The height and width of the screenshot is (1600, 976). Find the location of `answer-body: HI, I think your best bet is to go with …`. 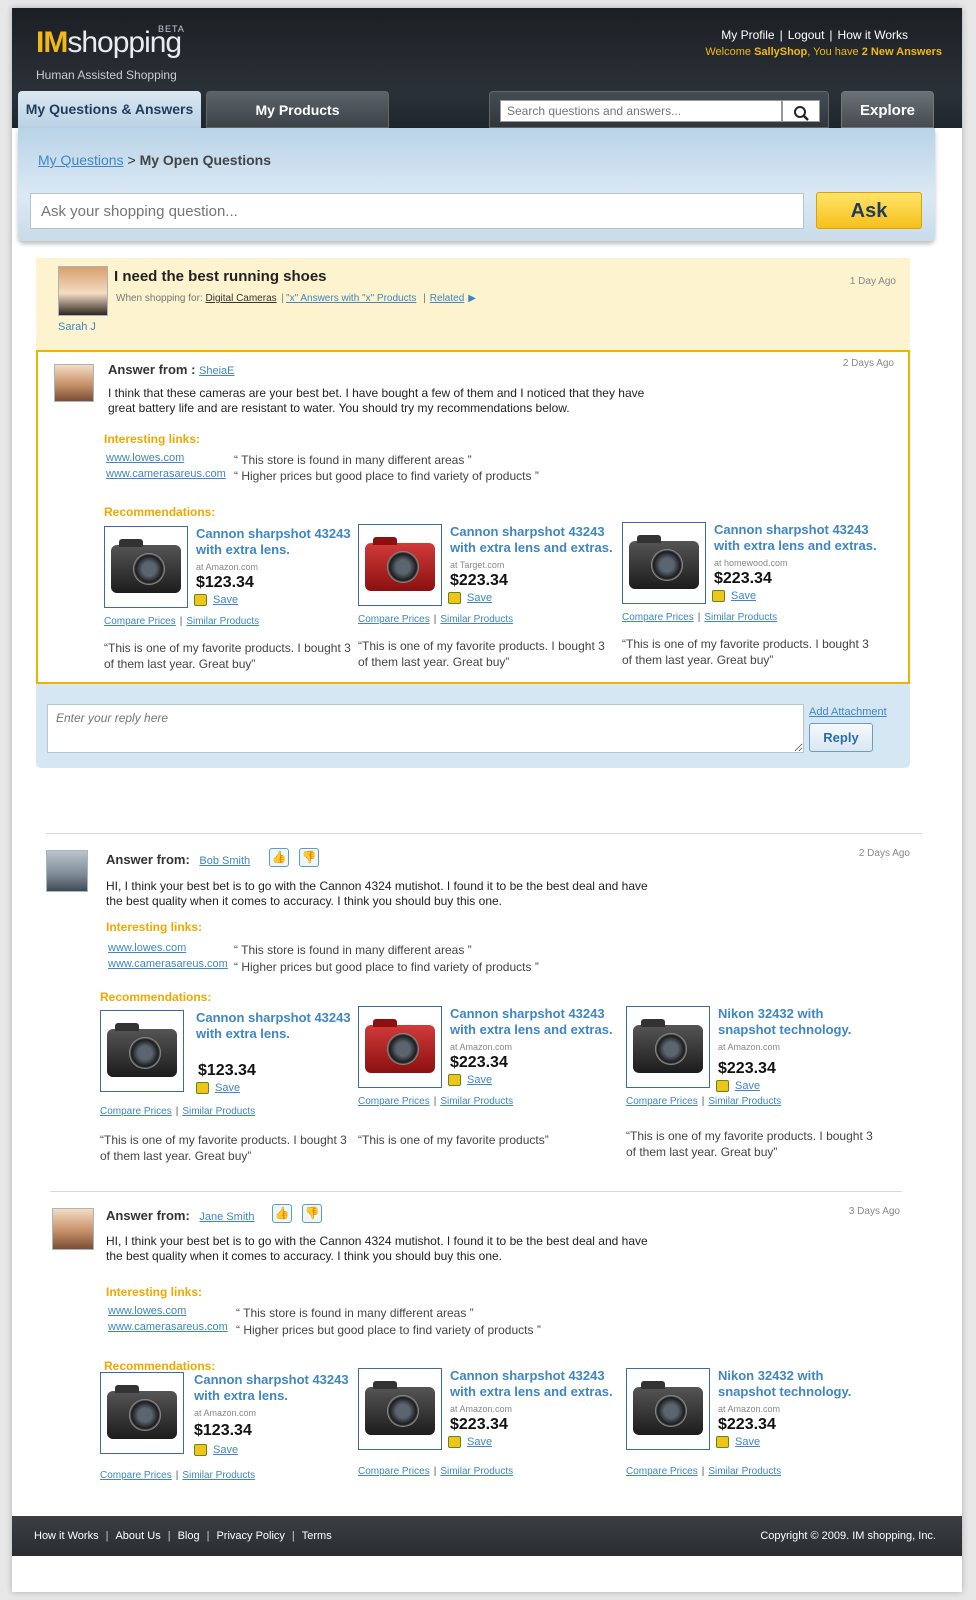

answer-body: HI, I think your best bet is to go with … is located at coordinates (377, 1248).